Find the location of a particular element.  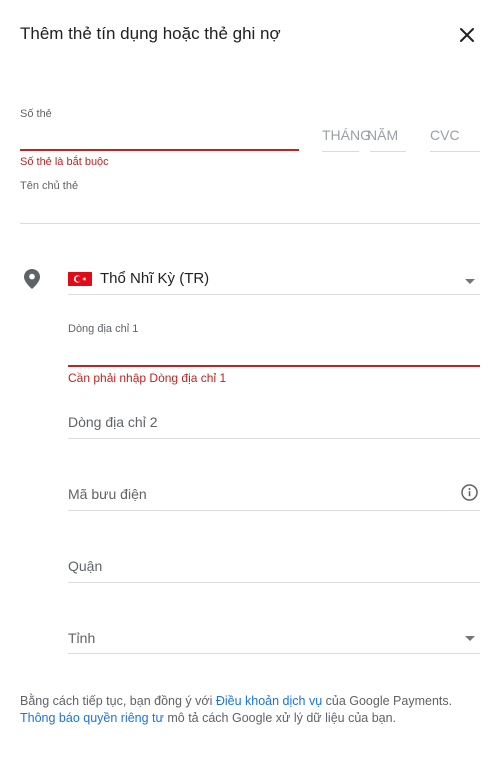

location-pin-icon is located at coordinates (32, 281).